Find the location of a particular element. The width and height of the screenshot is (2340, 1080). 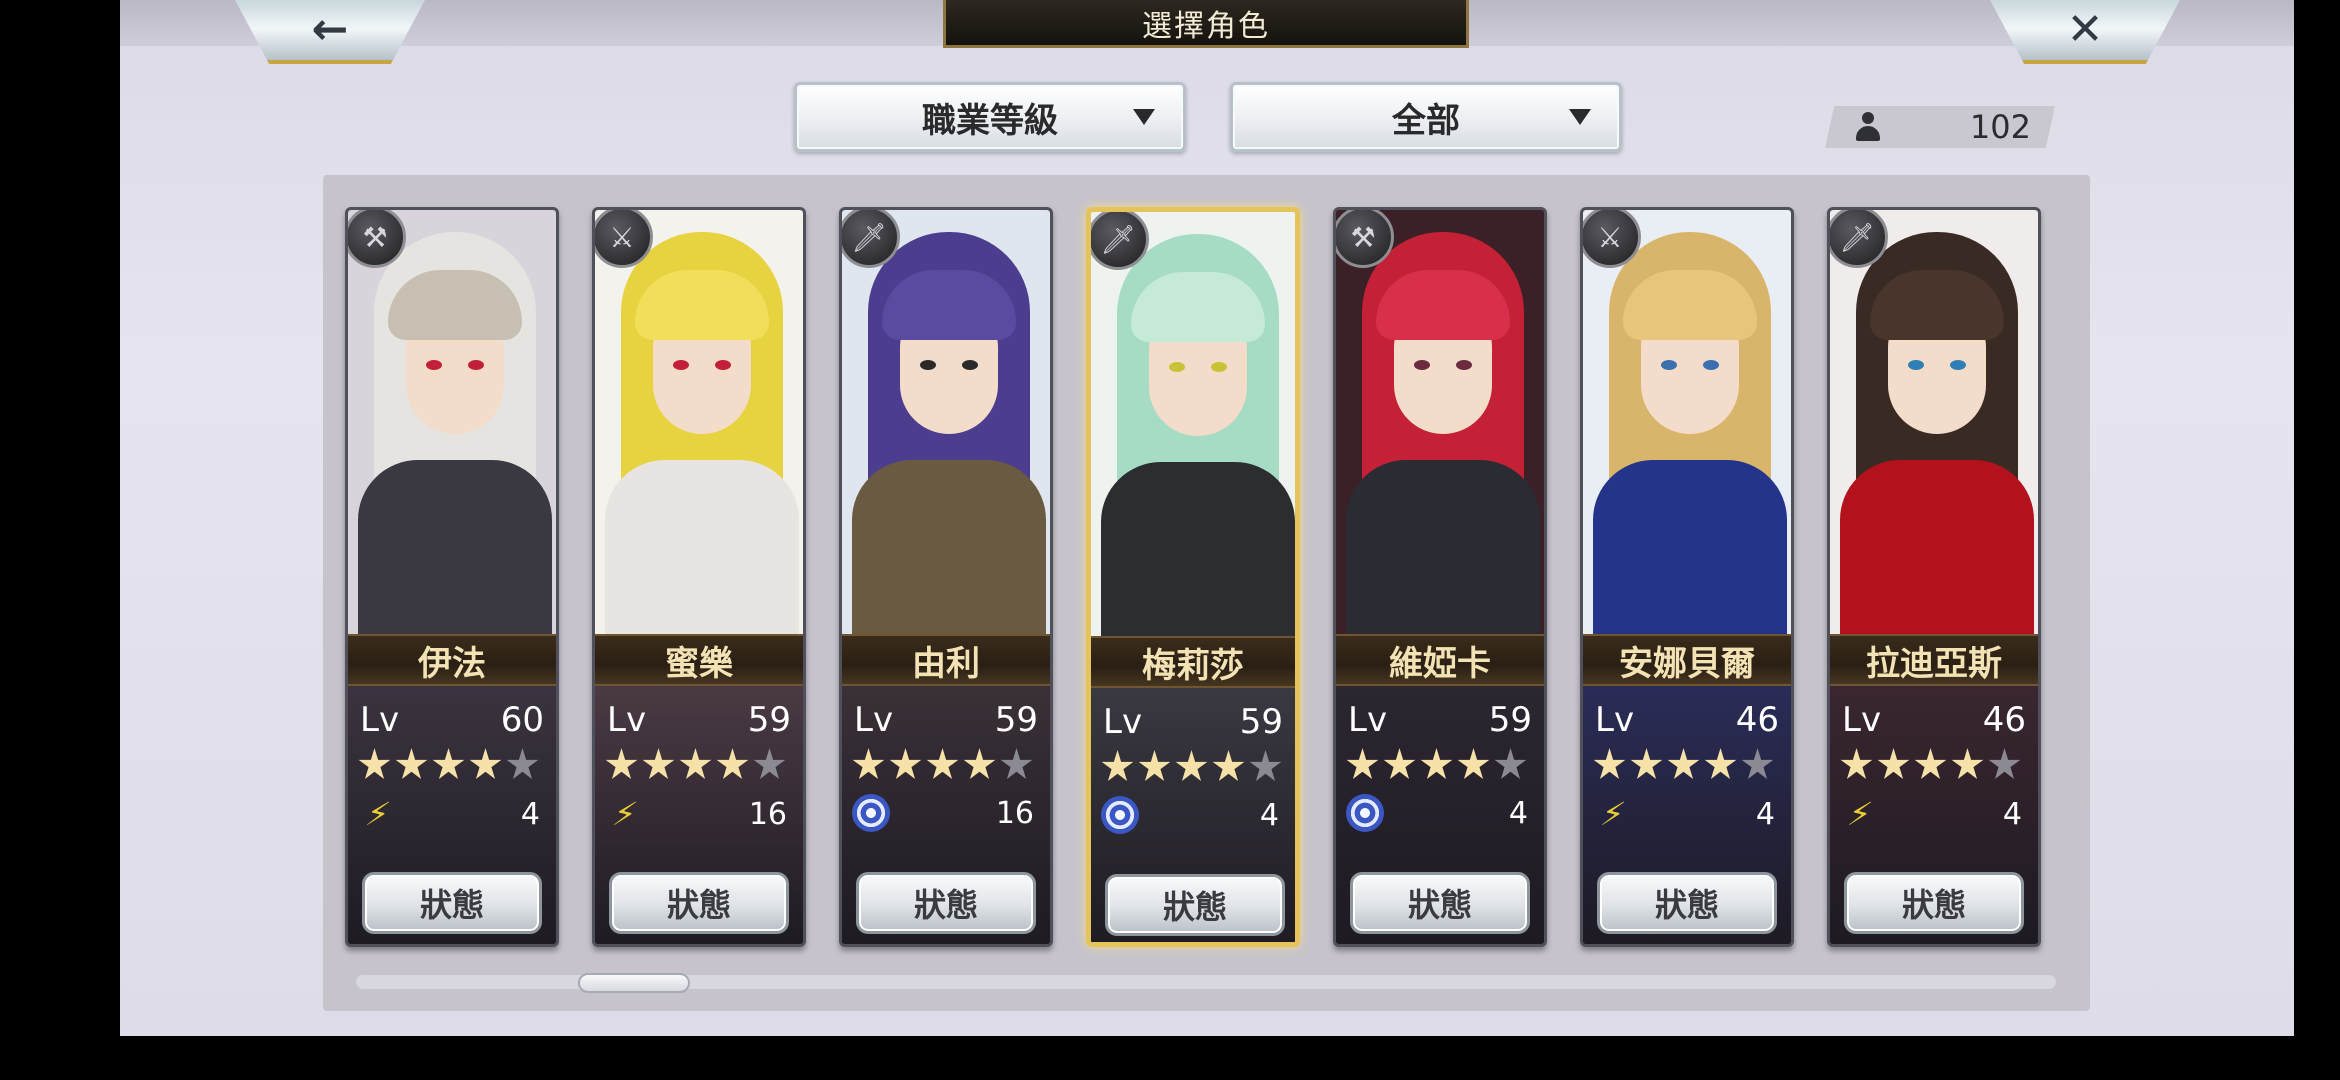

character-name: 維婭卡 is located at coordinates (1440, 663).